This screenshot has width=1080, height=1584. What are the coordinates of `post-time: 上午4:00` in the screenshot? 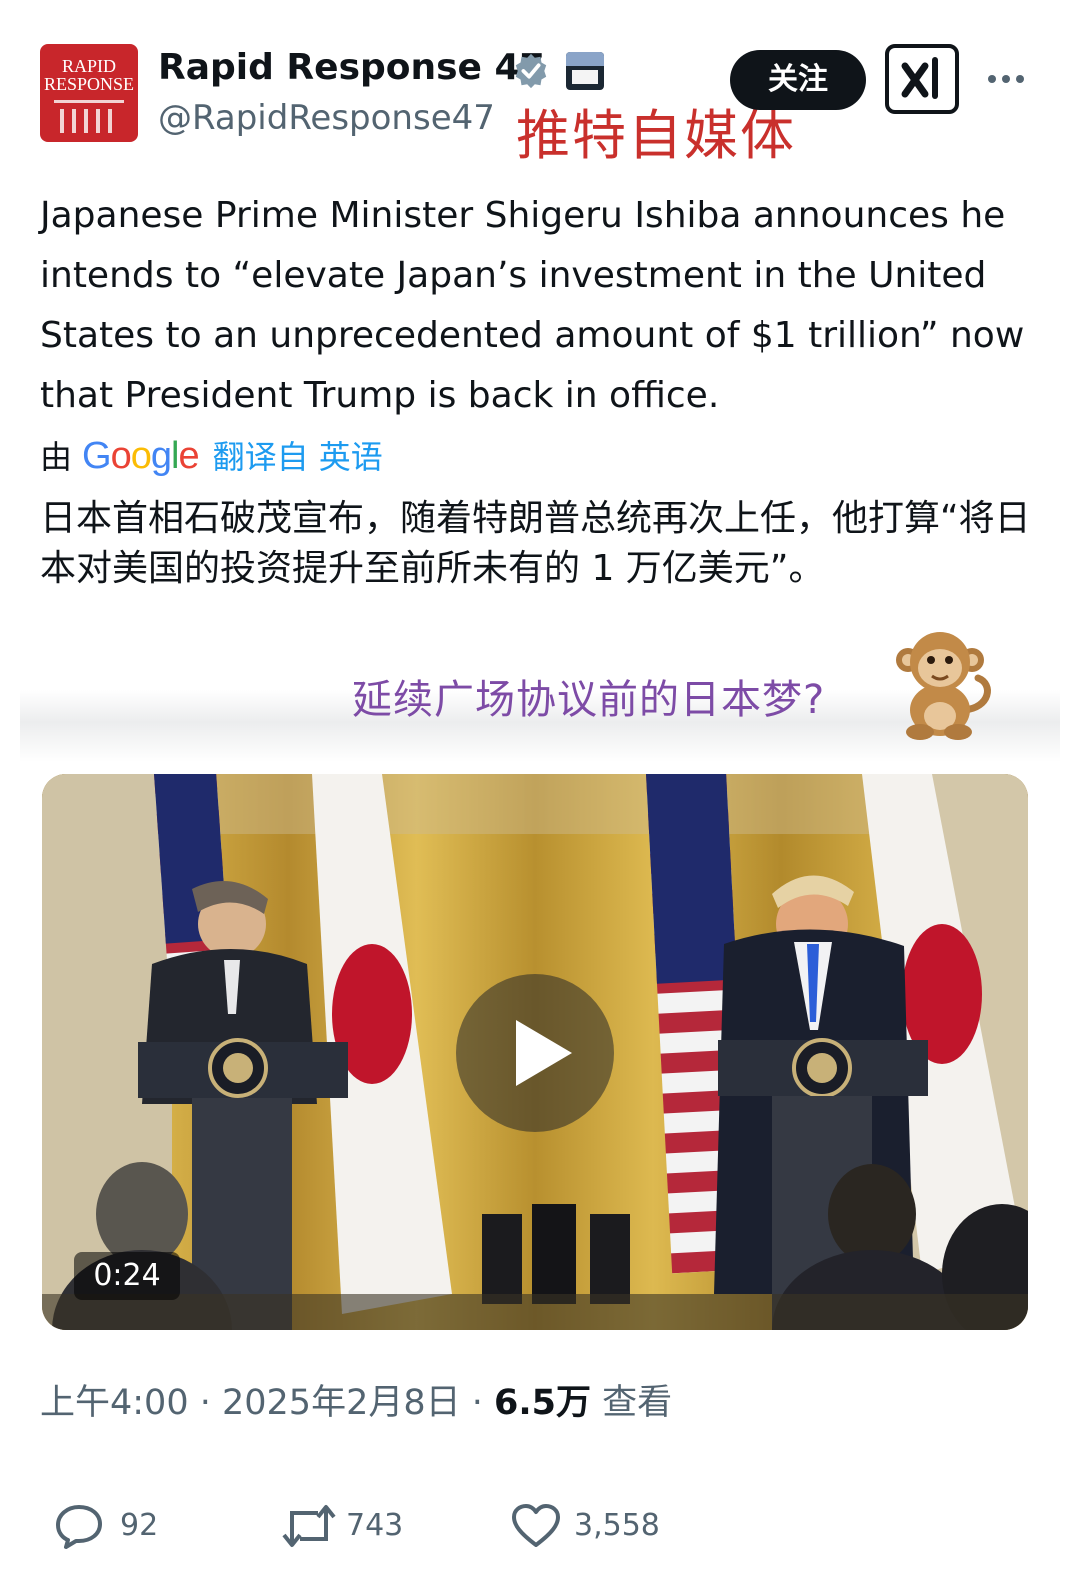 It's located at (114, 1403).